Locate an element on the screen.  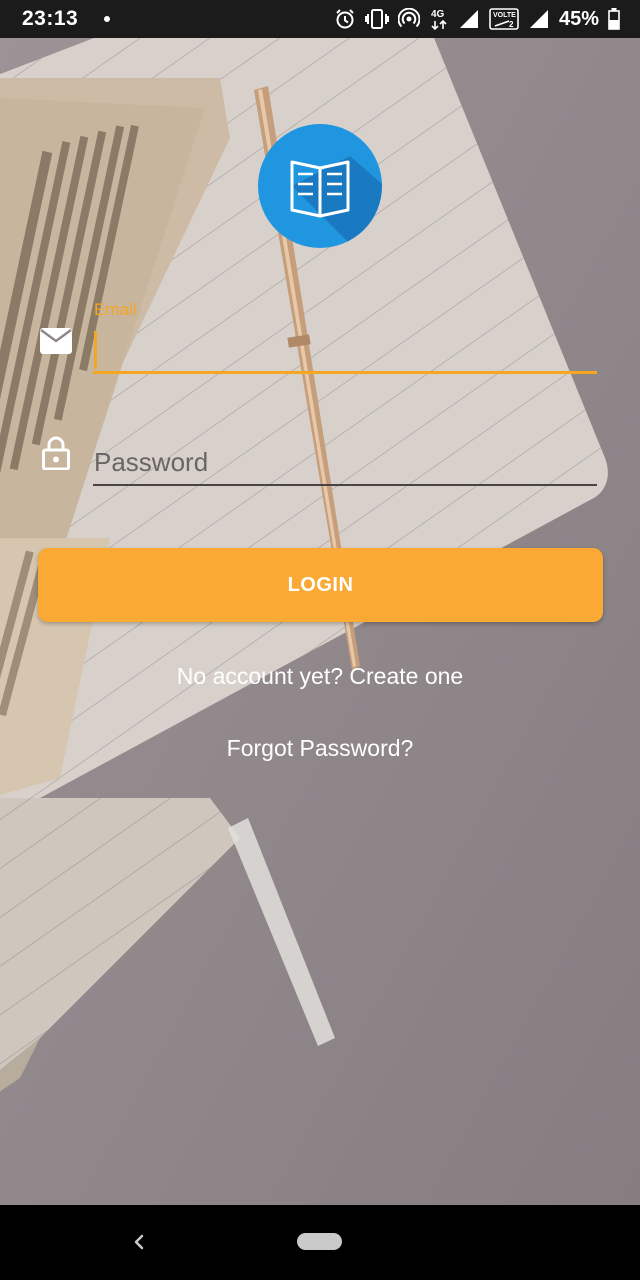
text-caret is located at coordinates (95, 350).